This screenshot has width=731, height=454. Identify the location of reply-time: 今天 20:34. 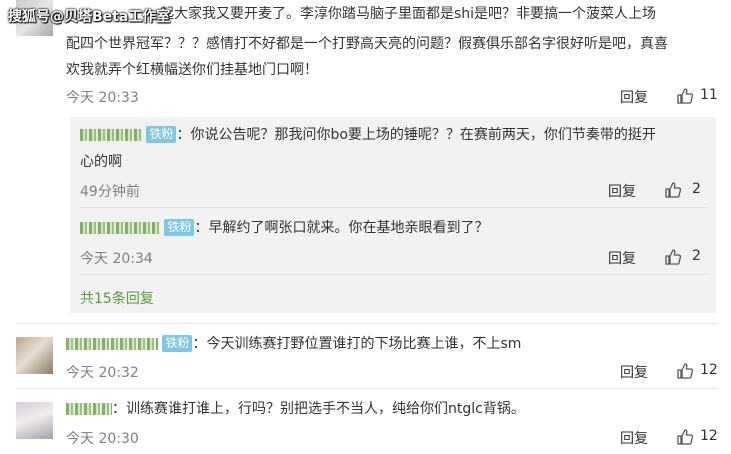
(116, 259).